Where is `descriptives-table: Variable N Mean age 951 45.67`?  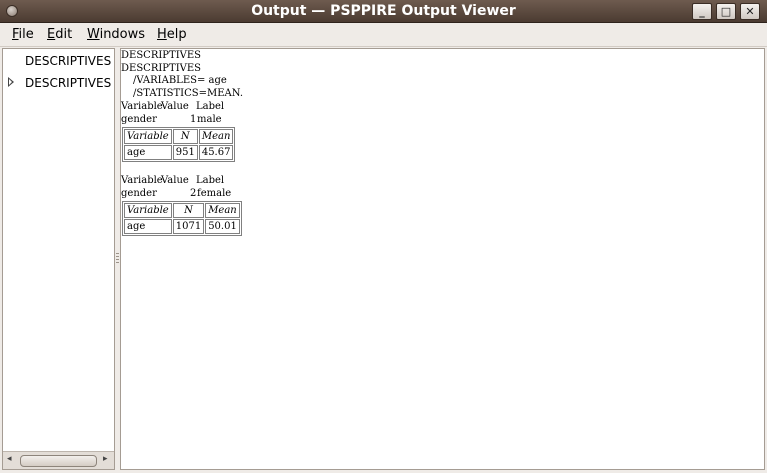 descriptives-table: Variable N Mean age 951 45.67 is located at coordinates (179, 144).